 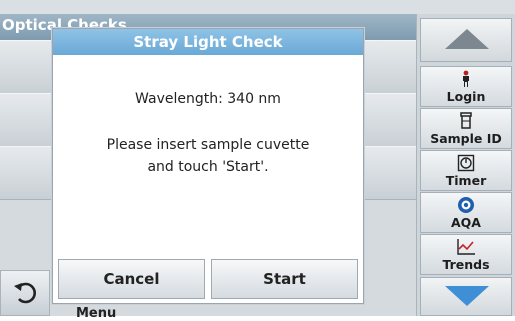 I want to click on back-button, so click(x=25, y=293).